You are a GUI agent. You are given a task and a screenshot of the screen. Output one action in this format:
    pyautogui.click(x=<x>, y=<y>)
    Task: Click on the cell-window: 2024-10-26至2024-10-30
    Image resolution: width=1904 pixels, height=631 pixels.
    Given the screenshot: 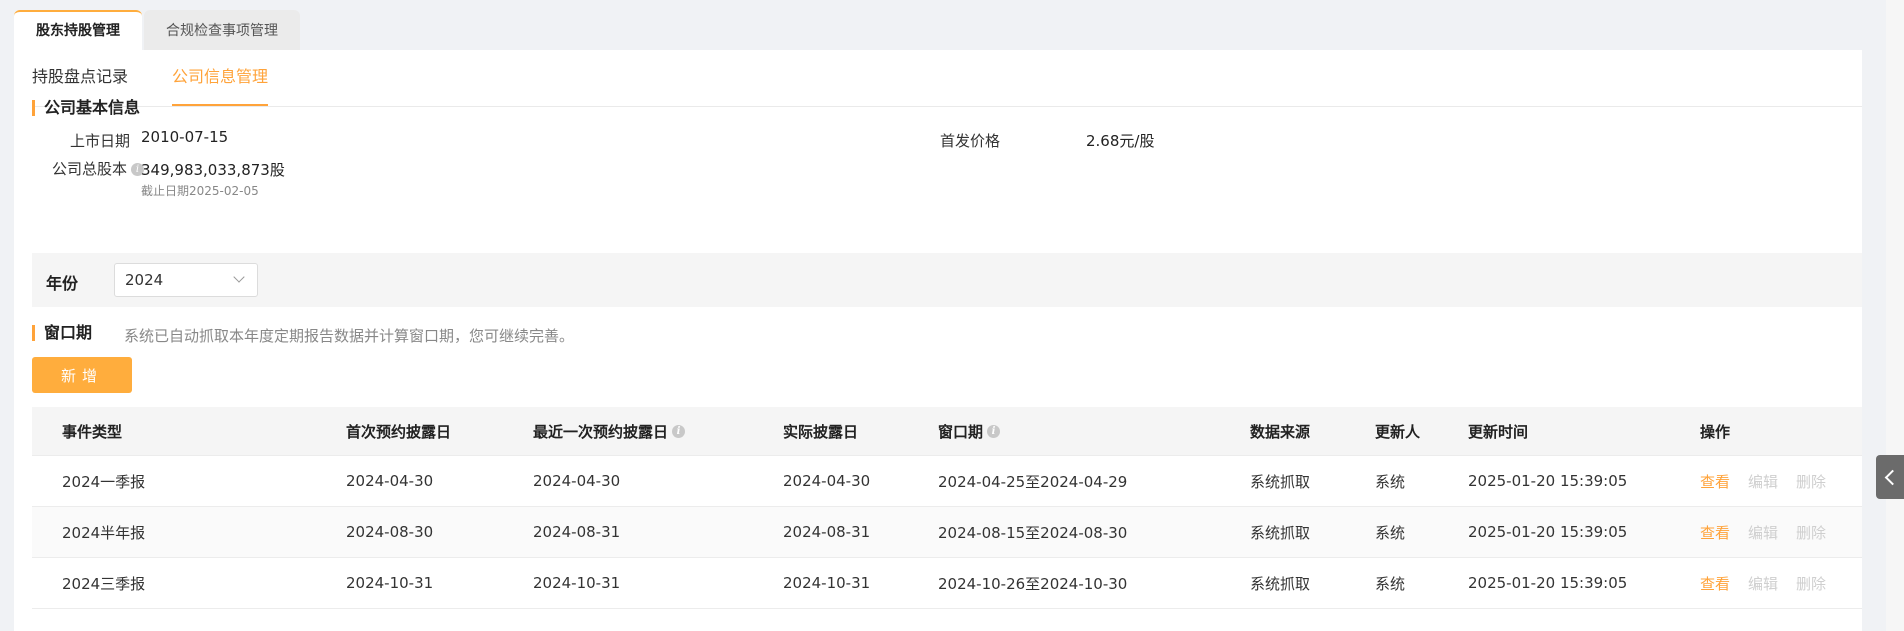 What is the action you would take?
    pyautogui.click(x=1033, y=583)
    